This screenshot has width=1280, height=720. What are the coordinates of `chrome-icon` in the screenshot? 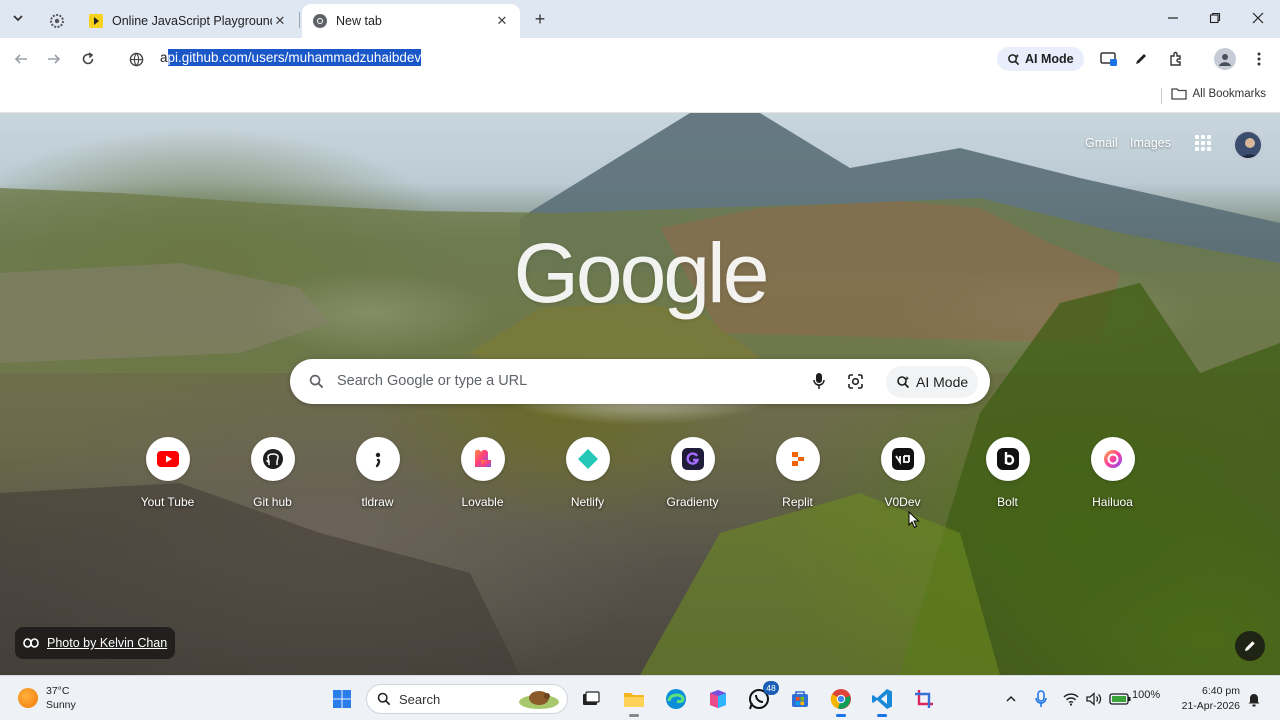 It's located at (320, 21).